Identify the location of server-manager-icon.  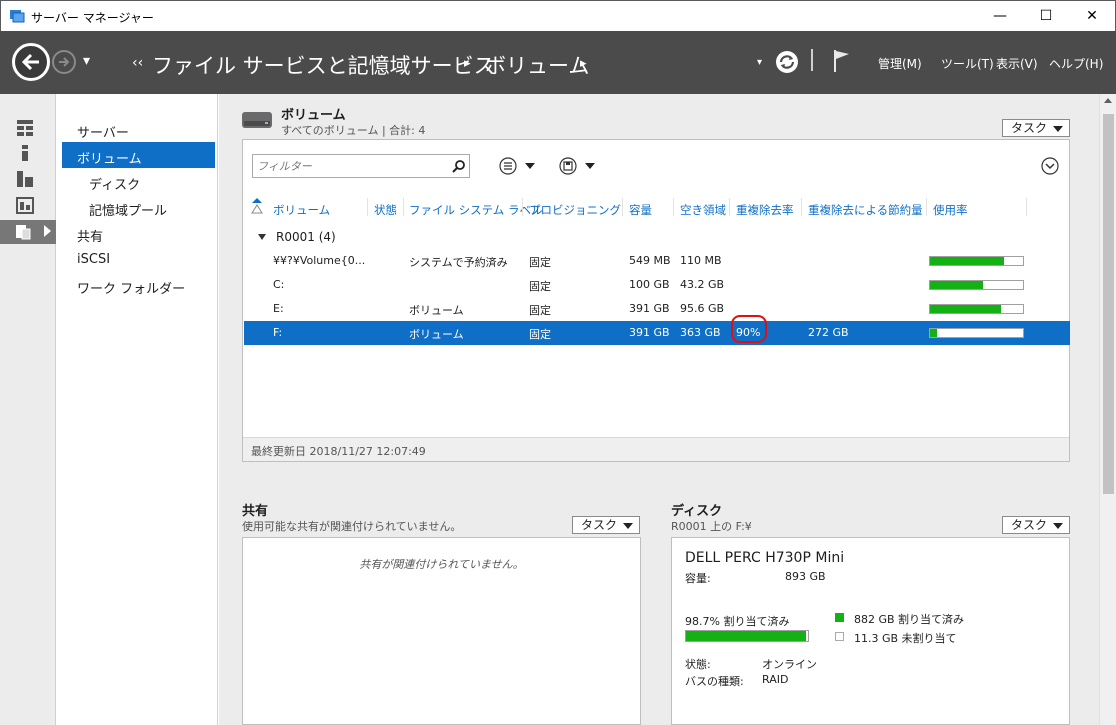
(17, 16).